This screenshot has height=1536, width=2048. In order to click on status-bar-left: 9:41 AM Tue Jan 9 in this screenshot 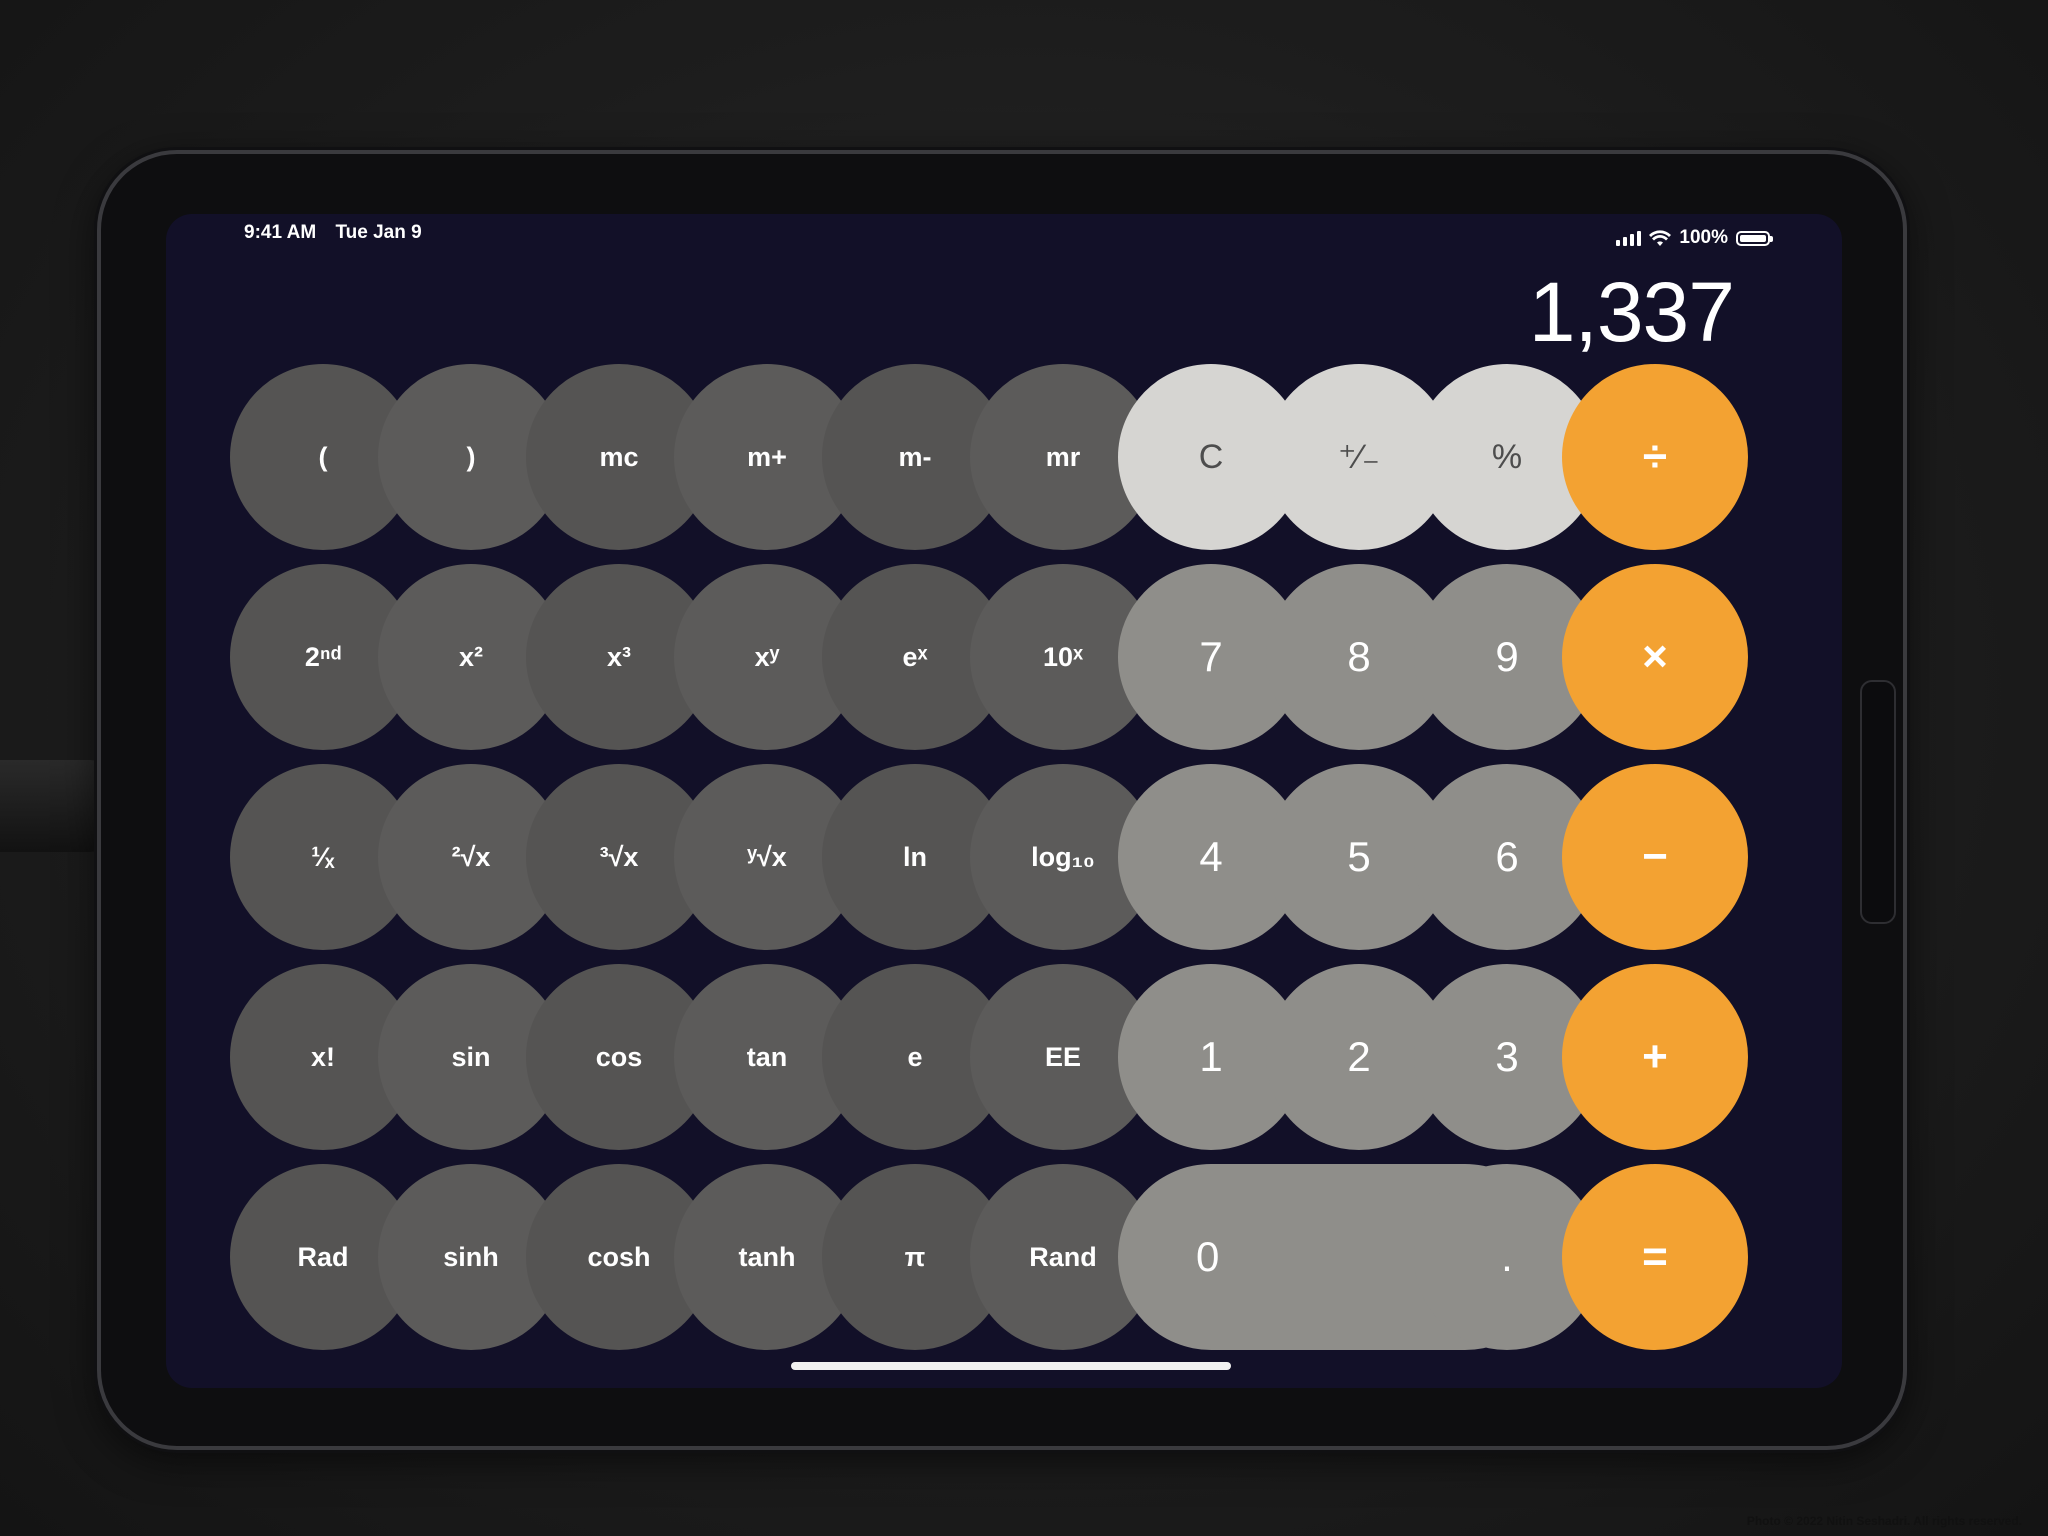, I will do `click(340, 238)`.